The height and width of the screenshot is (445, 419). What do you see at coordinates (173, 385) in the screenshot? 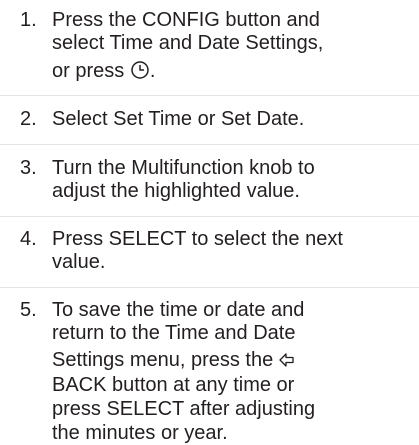
I see `step-text-line: BACK button at any time or` at bounding box center [173, 385].